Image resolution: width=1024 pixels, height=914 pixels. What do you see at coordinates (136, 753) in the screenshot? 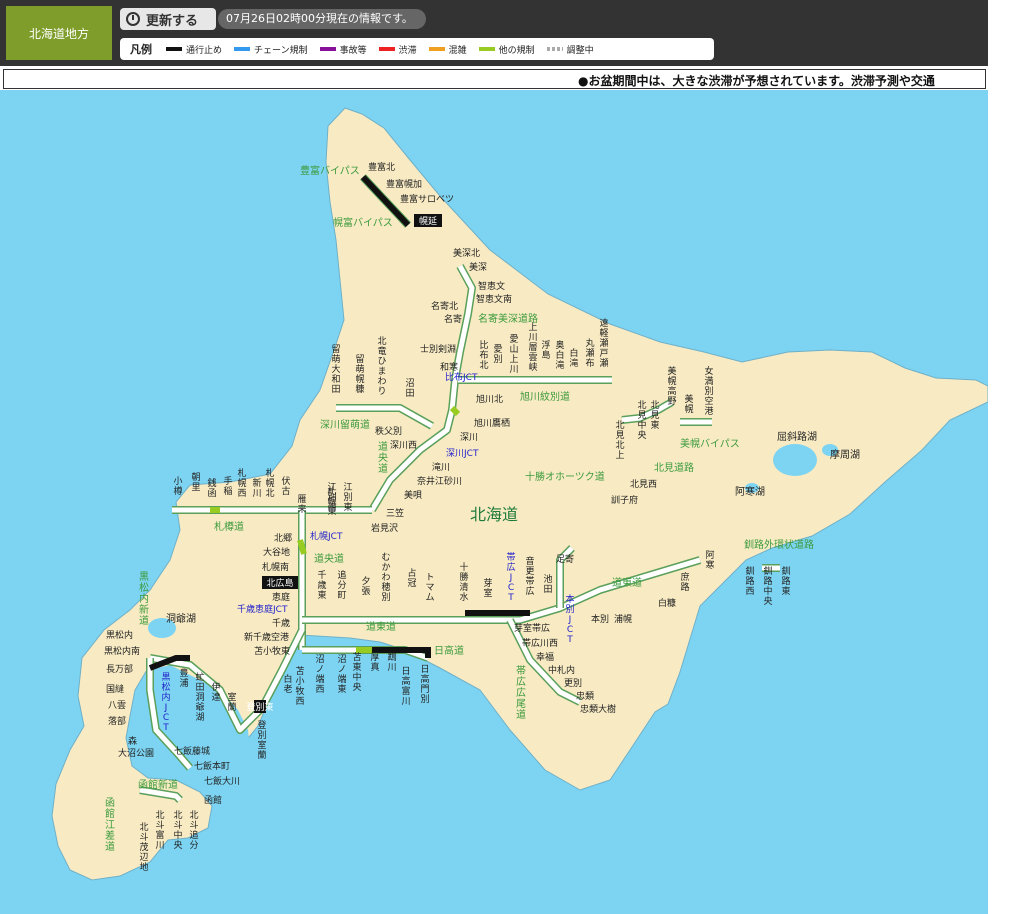
I see `ic-label: 大沼公園` at bounding box center [136, 753].